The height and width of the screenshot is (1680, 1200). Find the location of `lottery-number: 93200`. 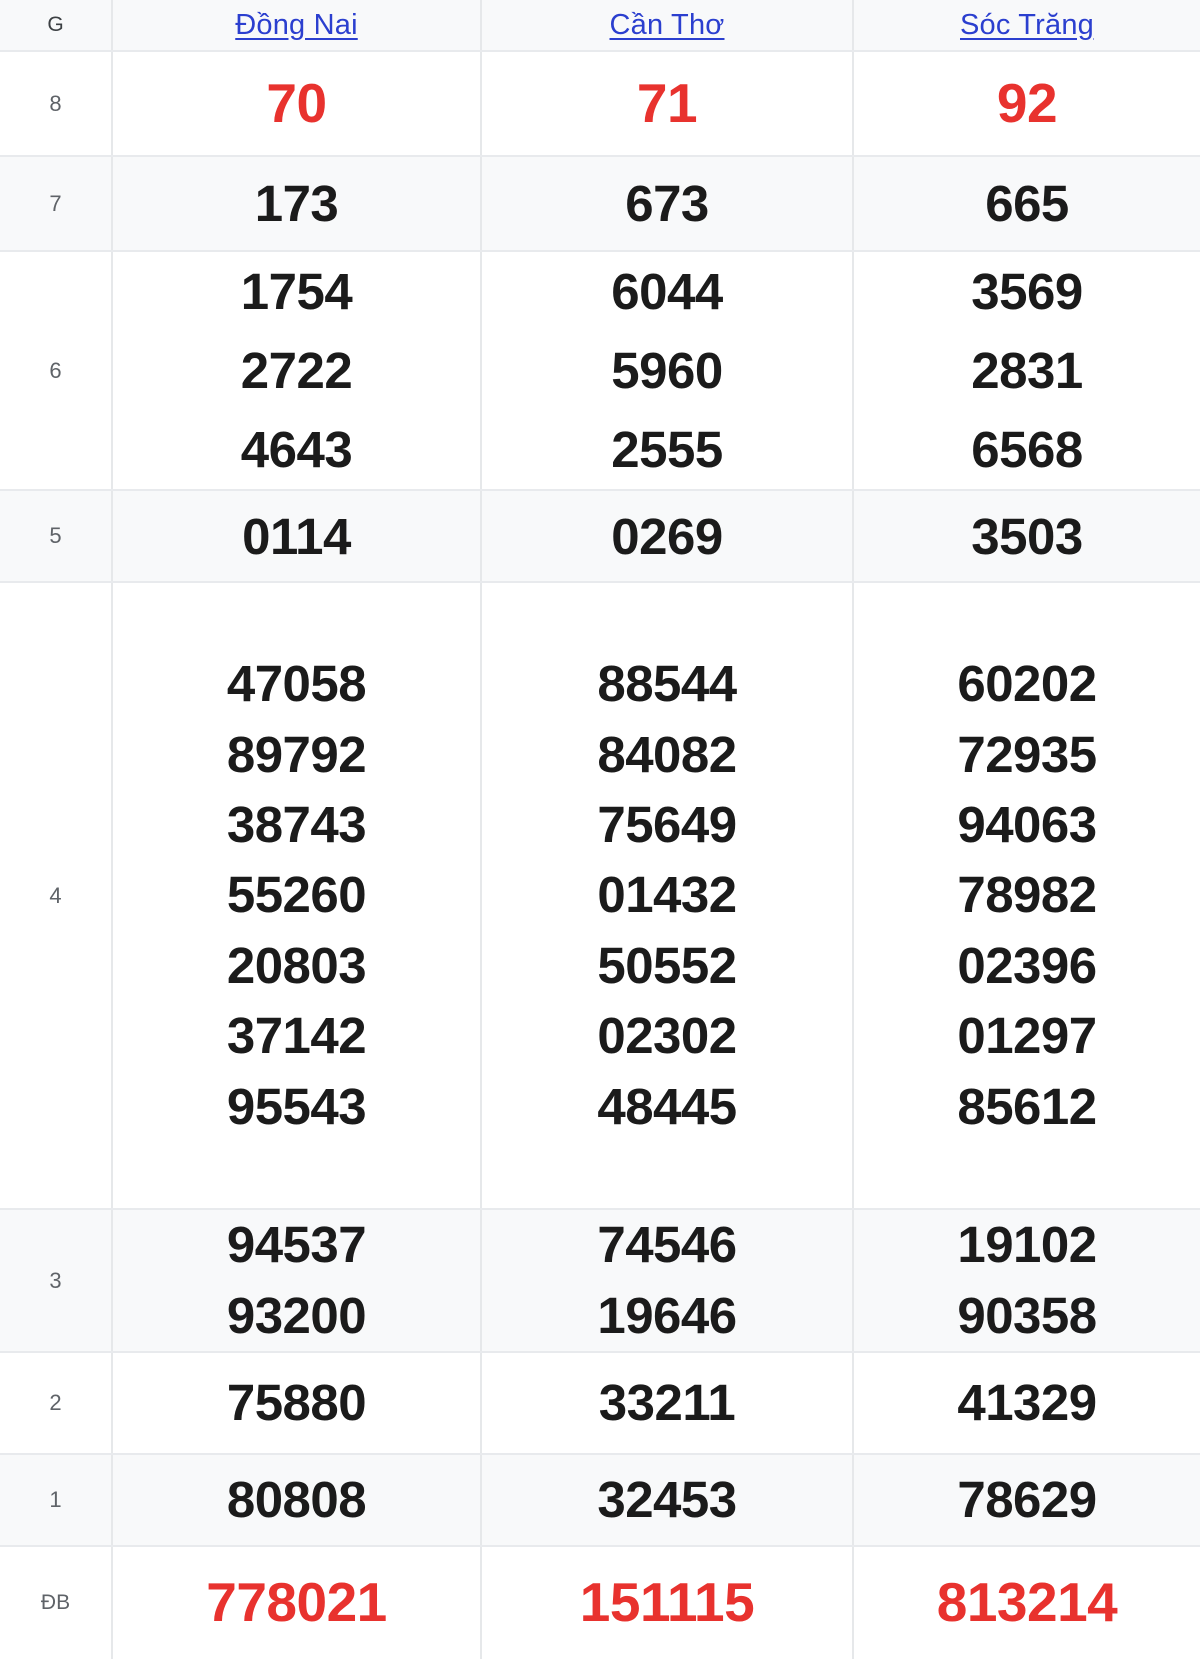

lottery-number: 93200 is located at coordinates (296, 1315).